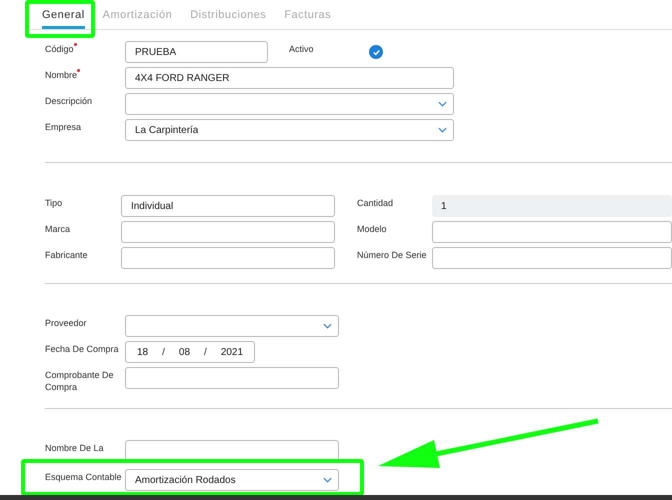  Describe the element at coordinates (232, 353) in the screenshot. I see `date-part: 2021` at that location.